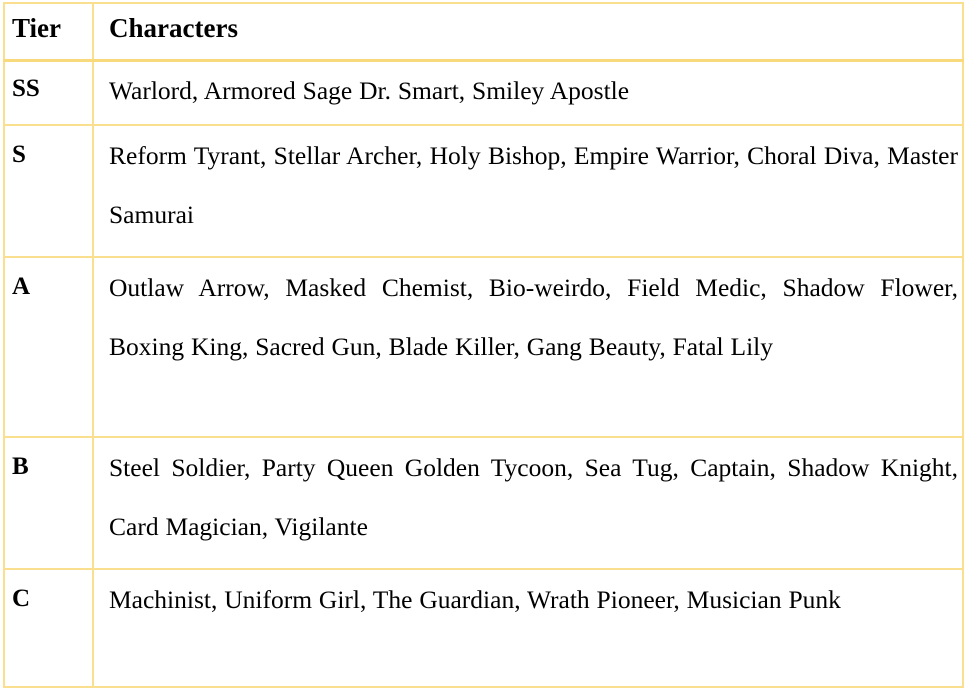 This screenshot has height=688, width=977. Describe the element at coordinates (48, 347) in the screenshot. I see `tier-cell: A` at that location.